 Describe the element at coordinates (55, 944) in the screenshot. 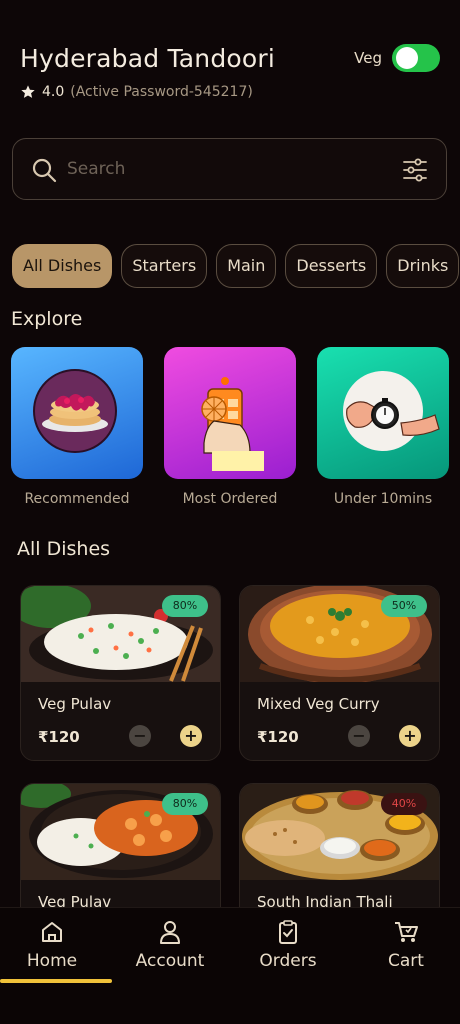

I see `nav-home: Home` at that location.